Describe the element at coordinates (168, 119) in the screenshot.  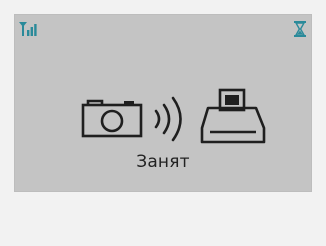
I see `wireless-waves-icon` at that location.